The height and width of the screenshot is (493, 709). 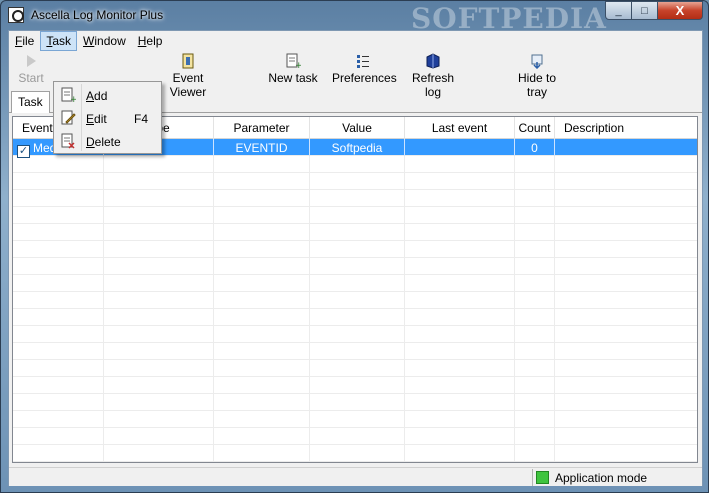 I want to click on play-icon, so click(x=31, y=61).